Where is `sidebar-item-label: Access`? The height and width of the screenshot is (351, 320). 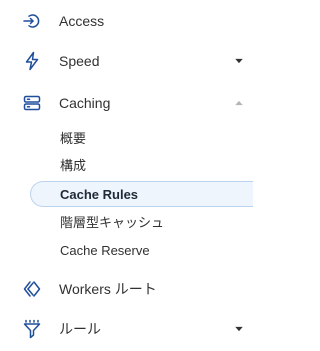
sidebar-item-label: Access is located at coordinates (82, 21).